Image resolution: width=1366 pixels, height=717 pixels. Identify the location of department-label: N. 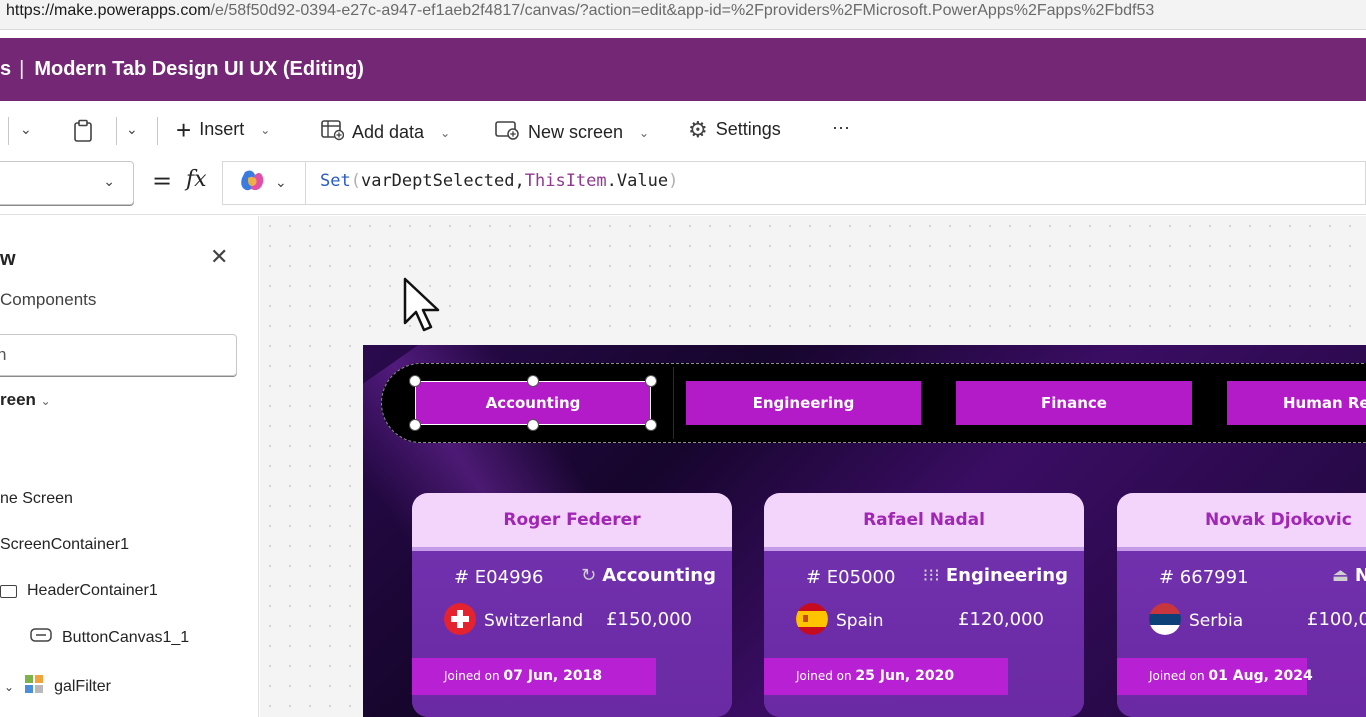
(1360, 575).